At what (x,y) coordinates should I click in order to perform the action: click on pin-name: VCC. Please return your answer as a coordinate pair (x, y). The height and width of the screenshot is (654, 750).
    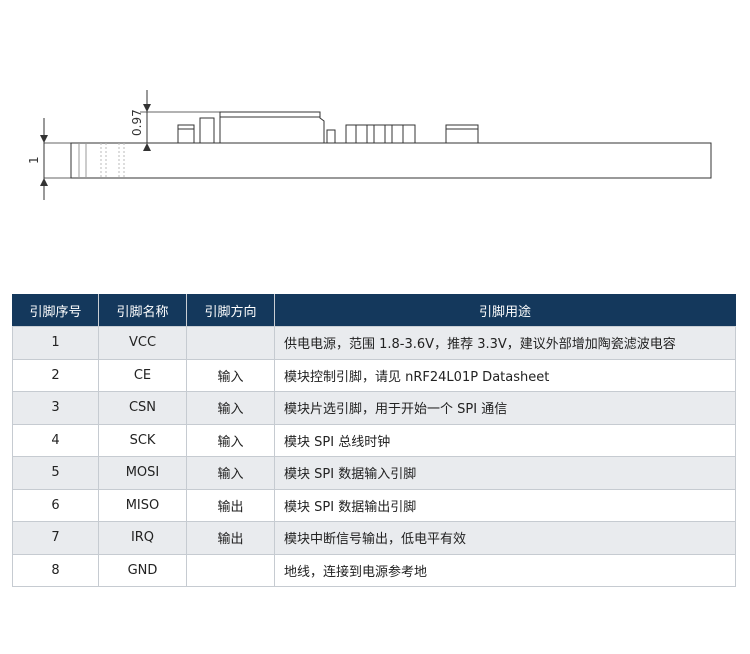
    Looking at the image, I should click on (142, 343).